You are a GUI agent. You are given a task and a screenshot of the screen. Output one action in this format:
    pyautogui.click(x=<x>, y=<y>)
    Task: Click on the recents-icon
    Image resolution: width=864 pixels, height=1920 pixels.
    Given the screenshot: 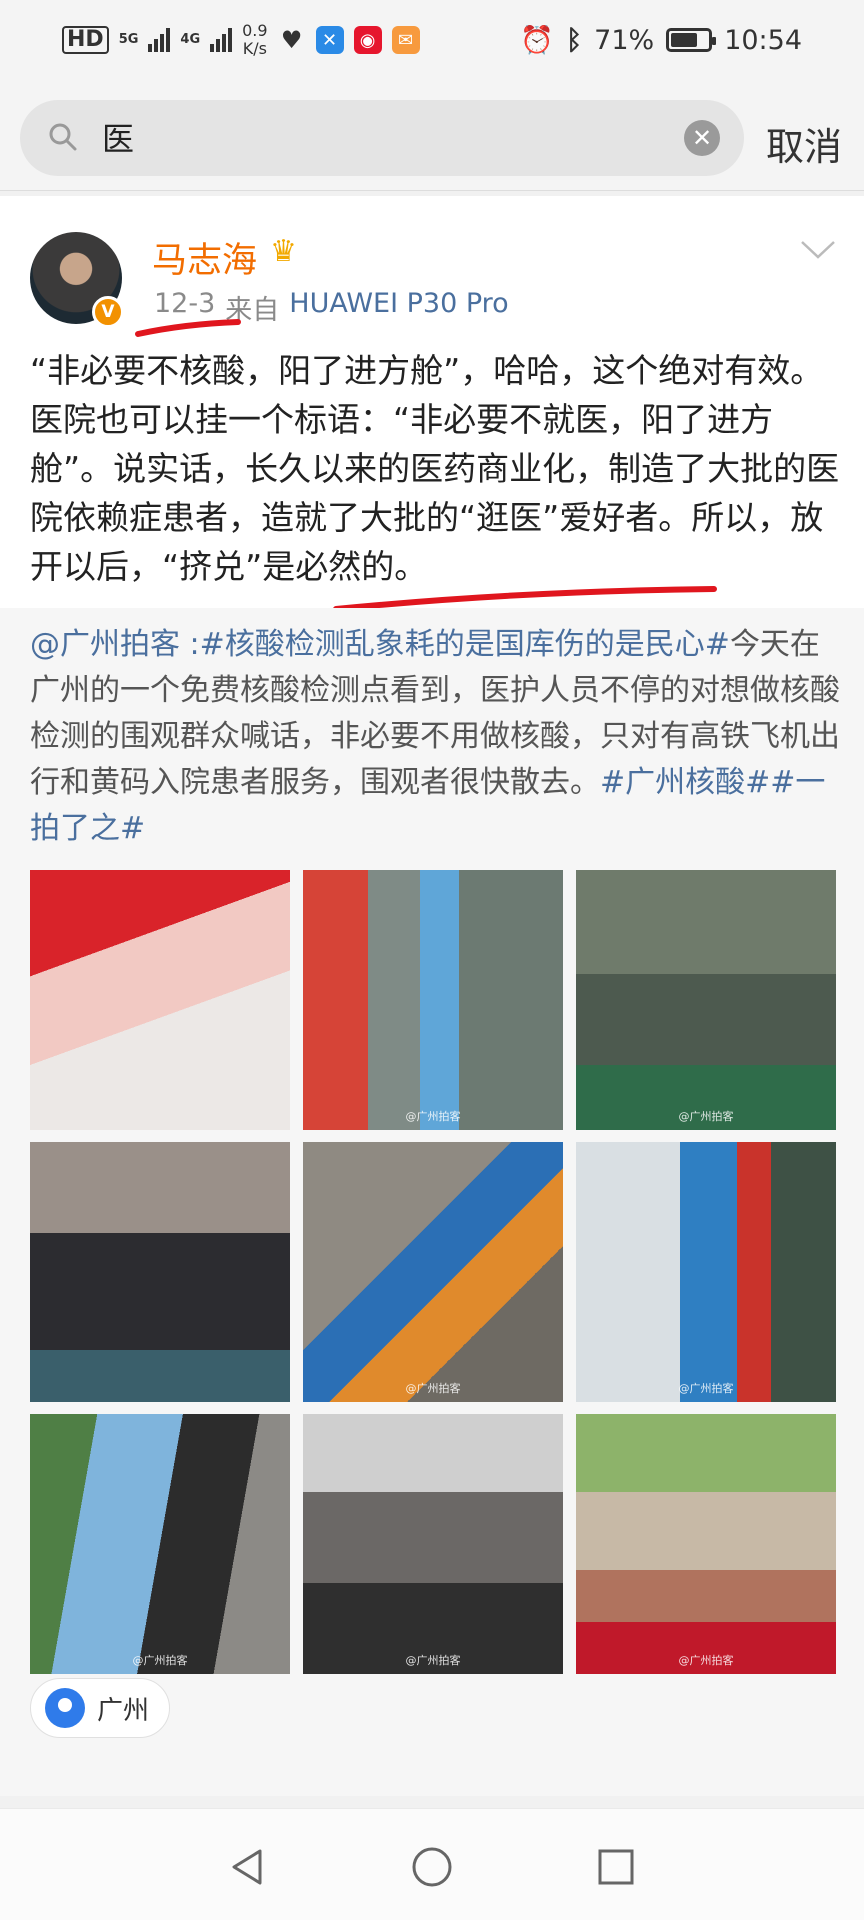 What is the action you would take?
    pyautogui.click(x=616, y=1867)
    